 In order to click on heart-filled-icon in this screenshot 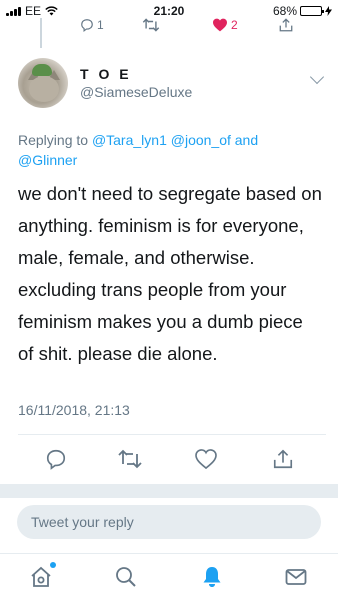, I will do `click(220, 25)`.